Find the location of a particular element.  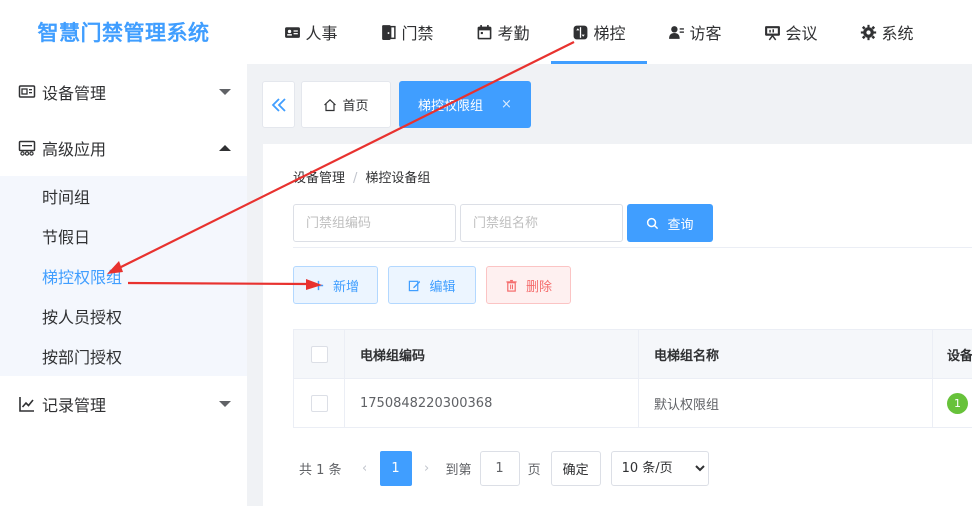

nav-elevator-label: 梯控 is located at coordinates (609, 33).